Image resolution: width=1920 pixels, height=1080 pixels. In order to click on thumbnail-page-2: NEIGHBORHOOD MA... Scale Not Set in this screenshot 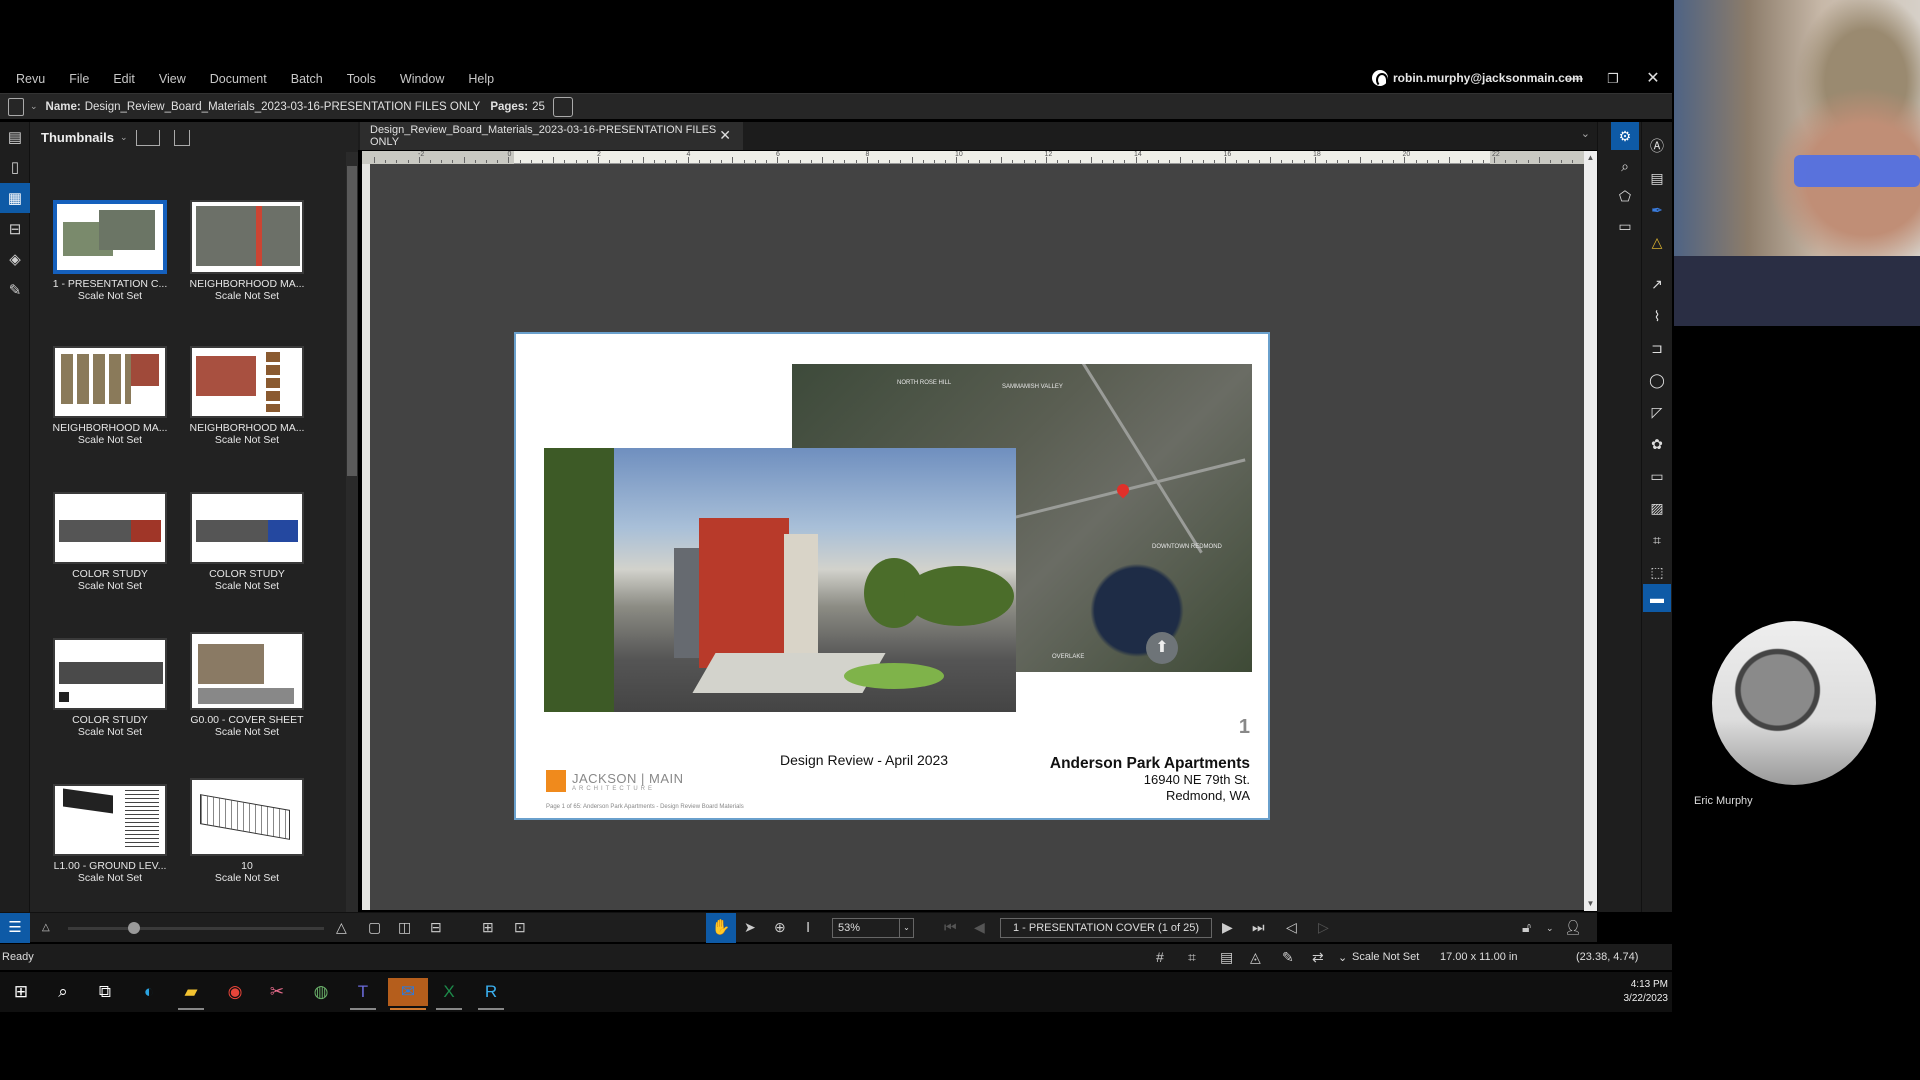, I will do `click(247, 251)`.